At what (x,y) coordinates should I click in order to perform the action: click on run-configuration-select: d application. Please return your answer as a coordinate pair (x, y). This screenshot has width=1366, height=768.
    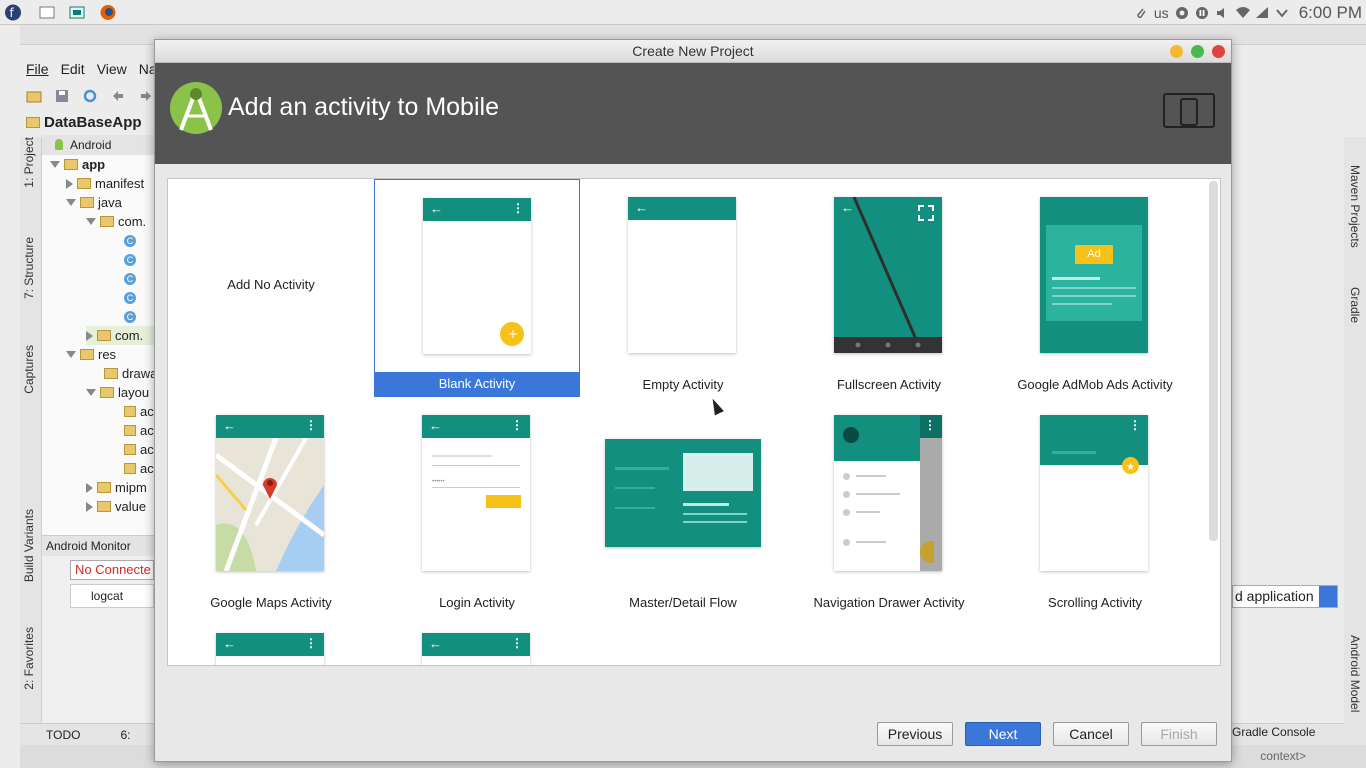
    Looking at the image, I should click on (1285, 596).